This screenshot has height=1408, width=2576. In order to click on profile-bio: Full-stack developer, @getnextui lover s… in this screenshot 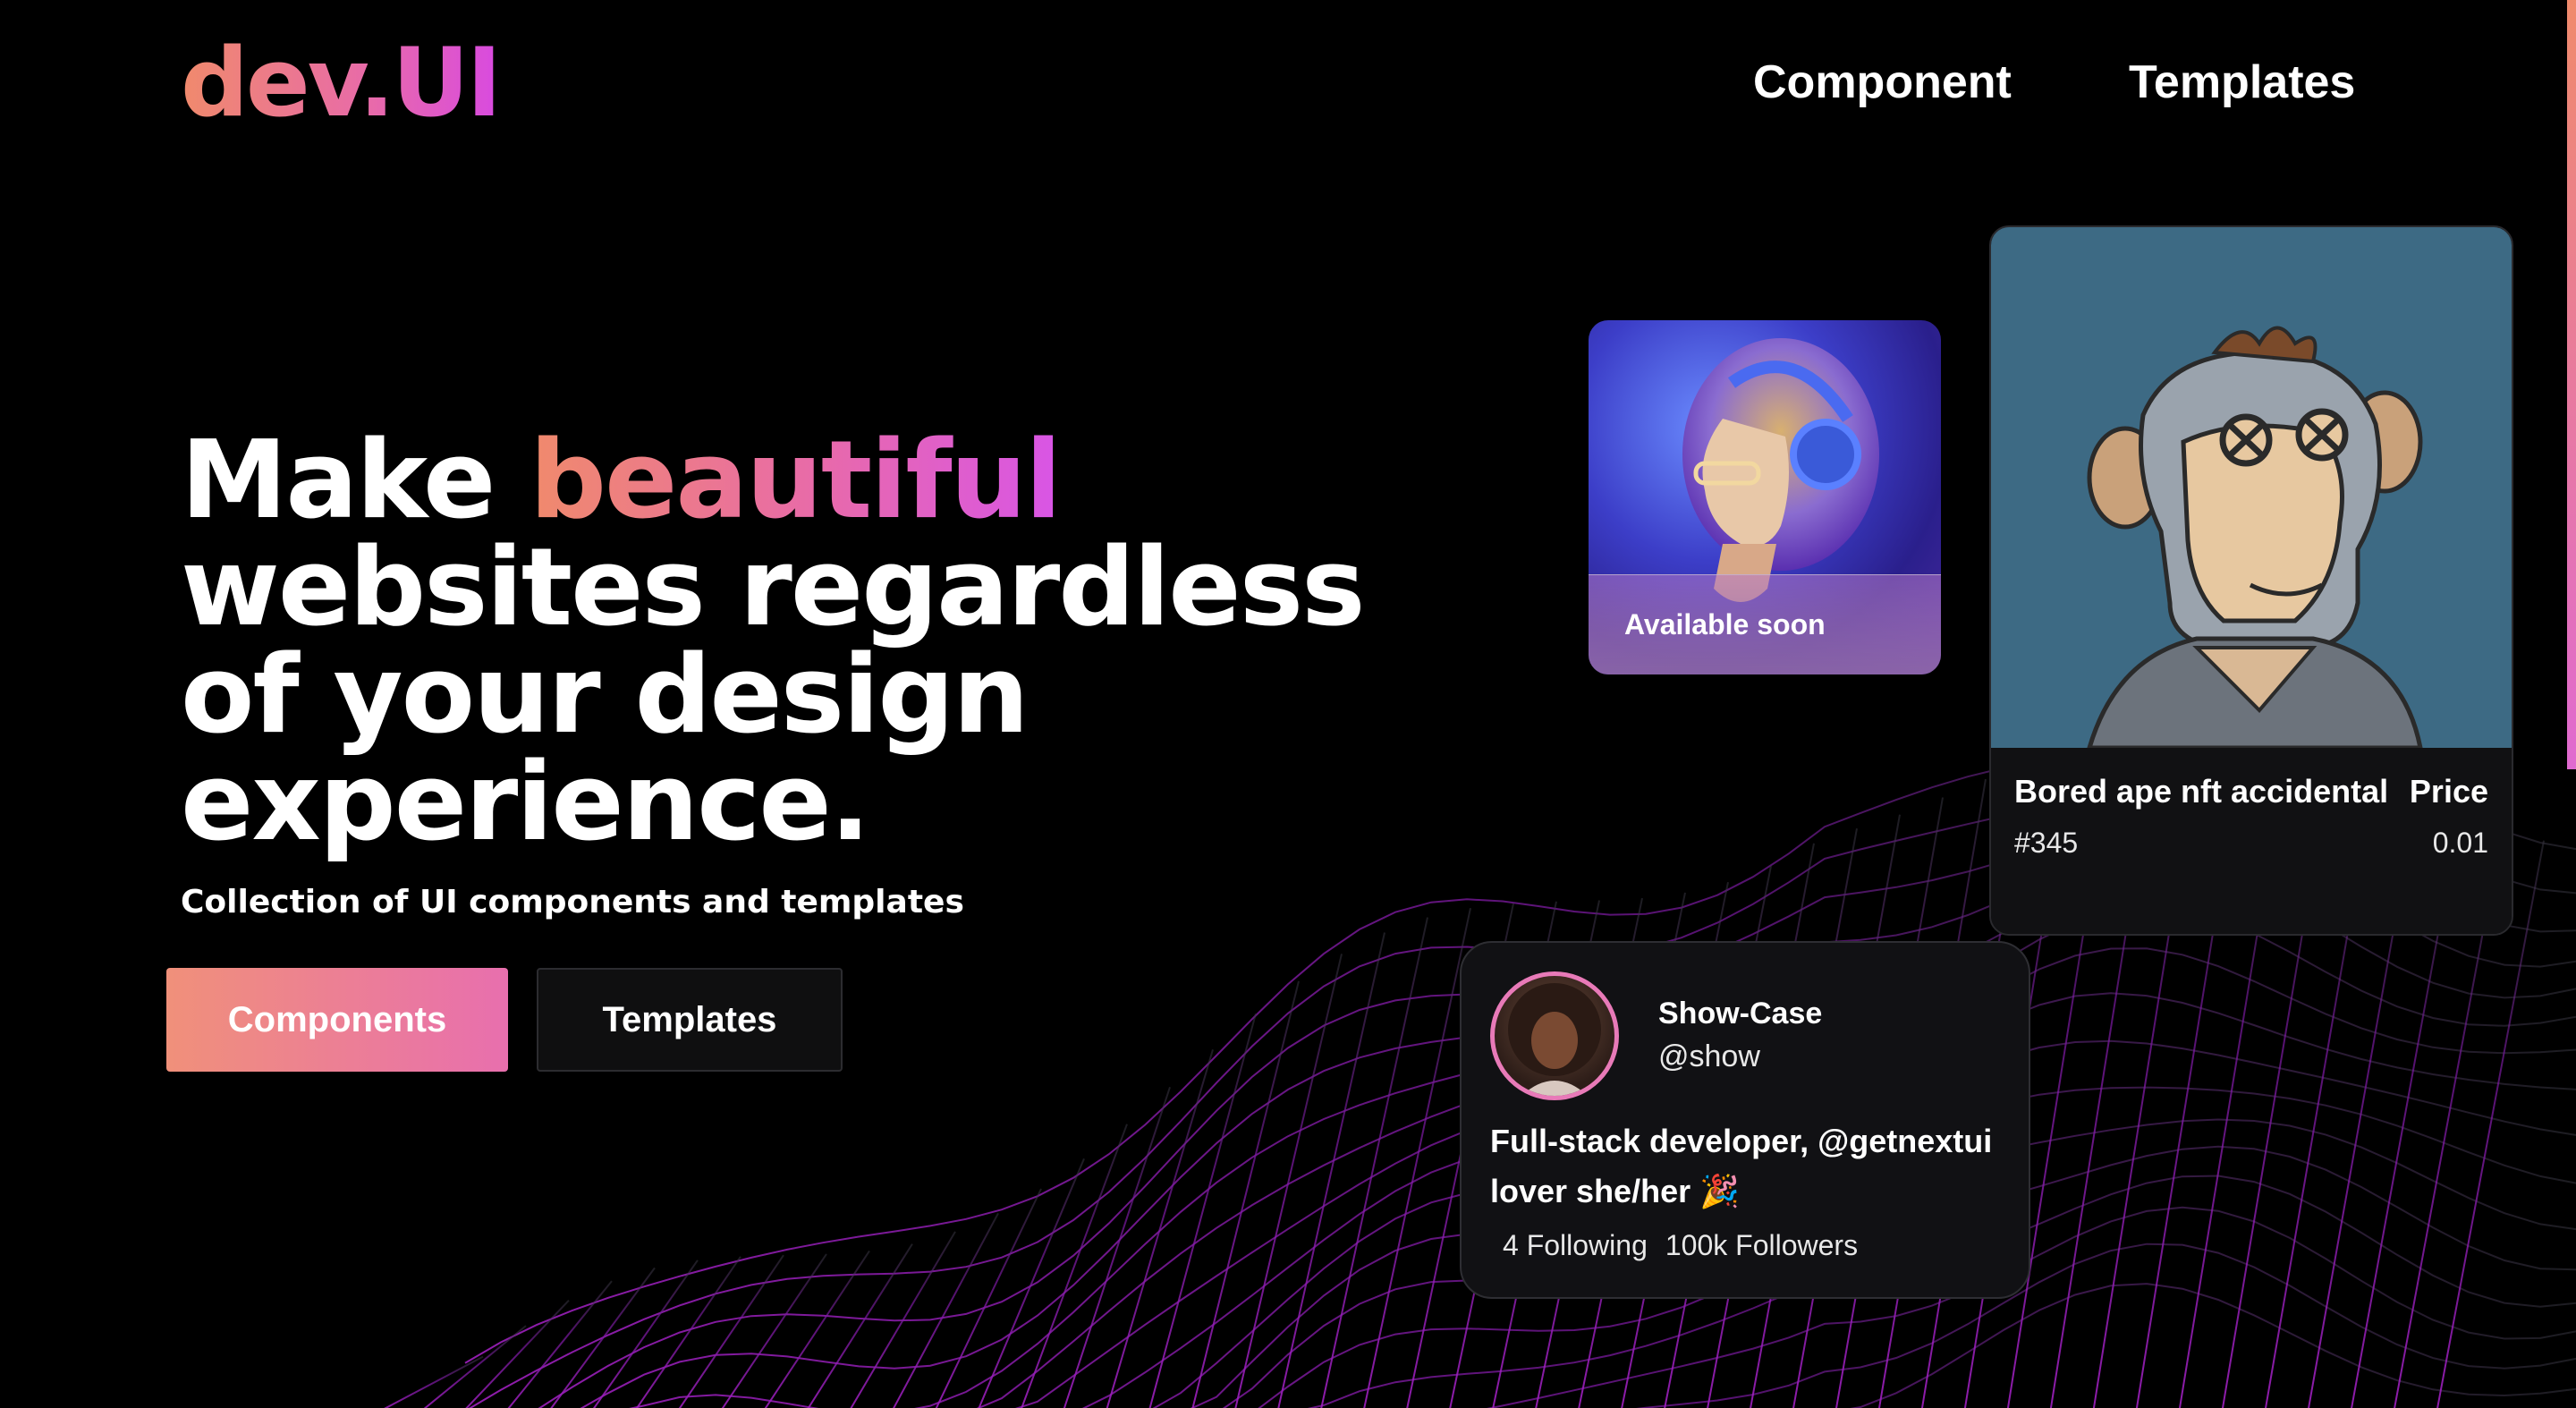, I will do `click(1741, 1166)`.